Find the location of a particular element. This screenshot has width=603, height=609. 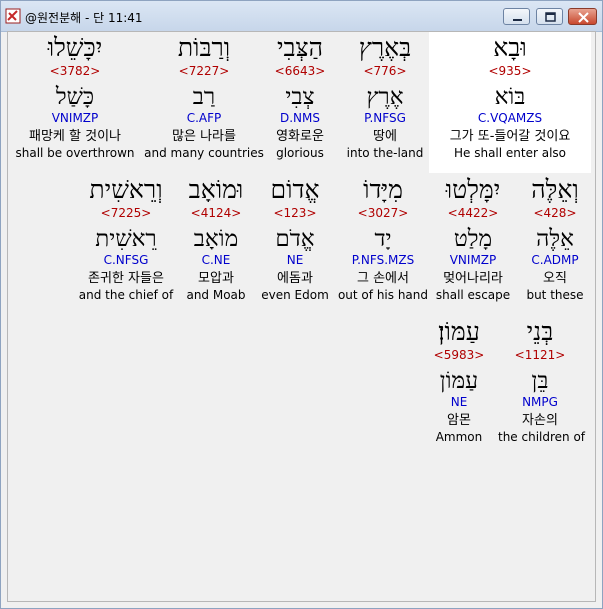

korean-gloss: 땅에 is located at coordinates (385, 136).